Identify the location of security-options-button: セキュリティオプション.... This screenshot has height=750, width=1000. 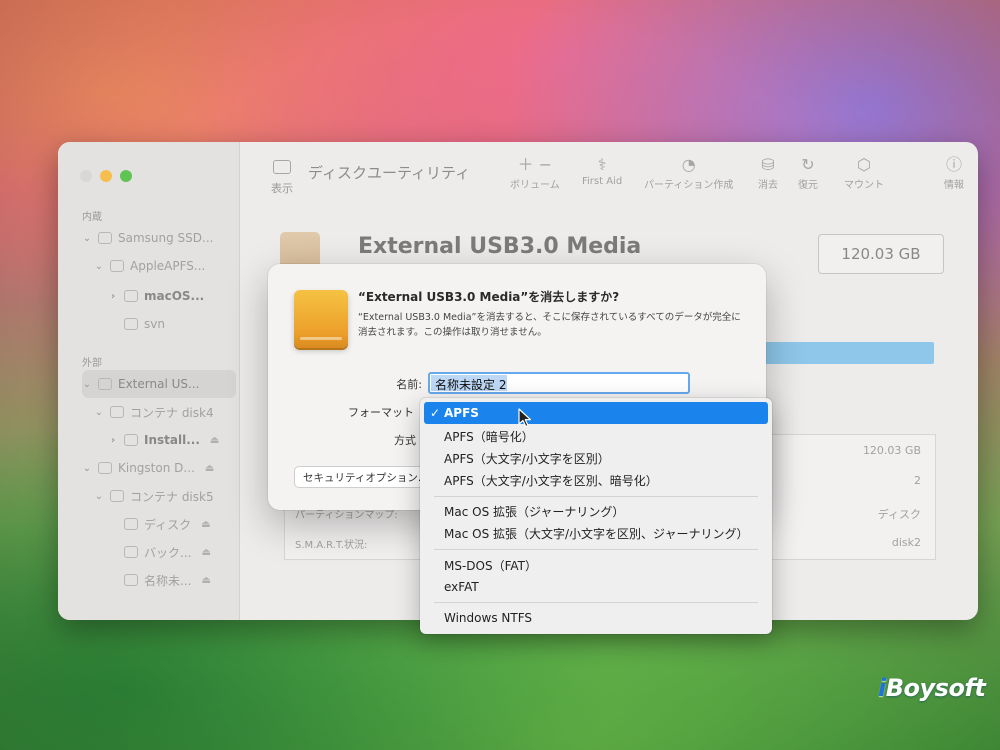
(362, 477).